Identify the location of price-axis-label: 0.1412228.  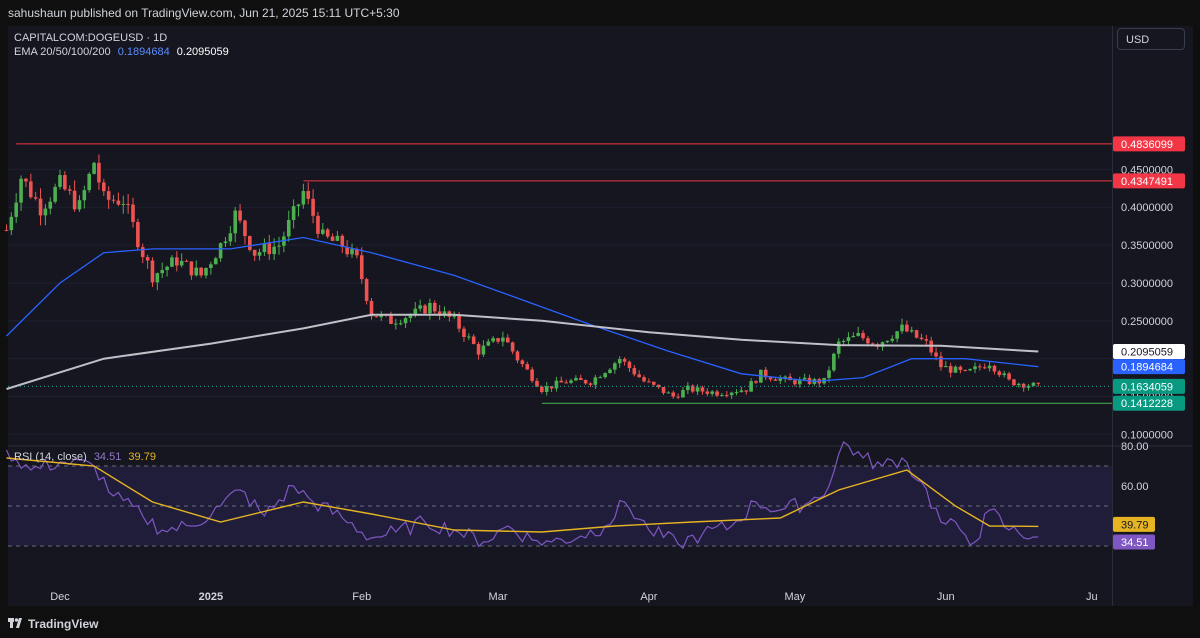
(1147, 404).